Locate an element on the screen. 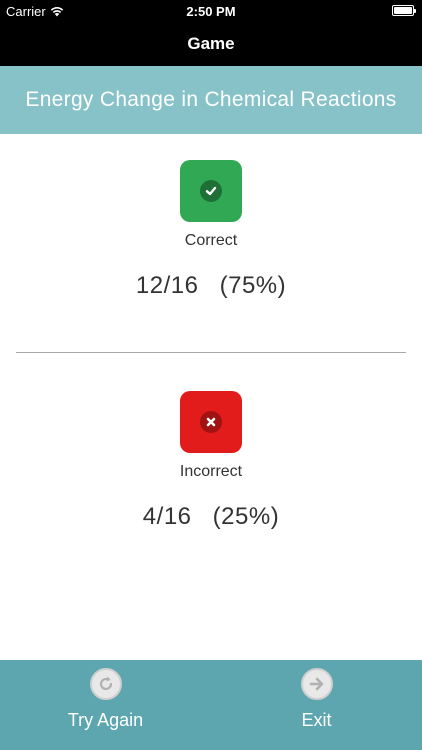 The height and width of the screenshot is (750, 422). nav-title: Game is located at coordinates (211, 43).